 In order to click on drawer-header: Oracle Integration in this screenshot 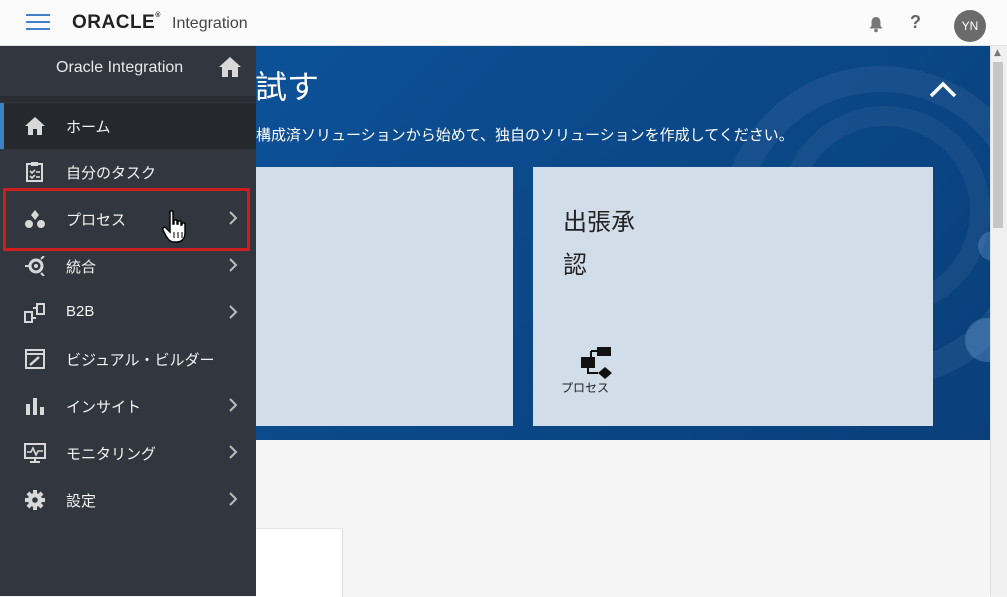, I will do `click(128, 68)`.